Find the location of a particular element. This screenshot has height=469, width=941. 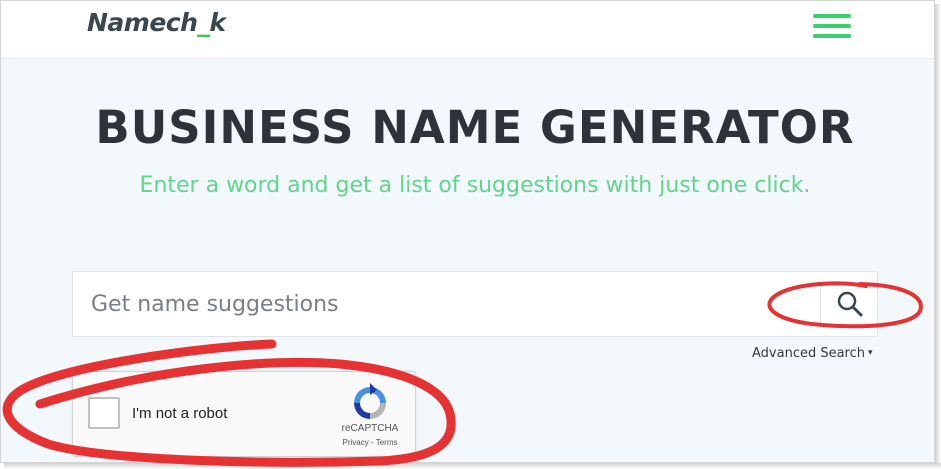

top-navbar: Namech_k is located at coordinates (467, 30).